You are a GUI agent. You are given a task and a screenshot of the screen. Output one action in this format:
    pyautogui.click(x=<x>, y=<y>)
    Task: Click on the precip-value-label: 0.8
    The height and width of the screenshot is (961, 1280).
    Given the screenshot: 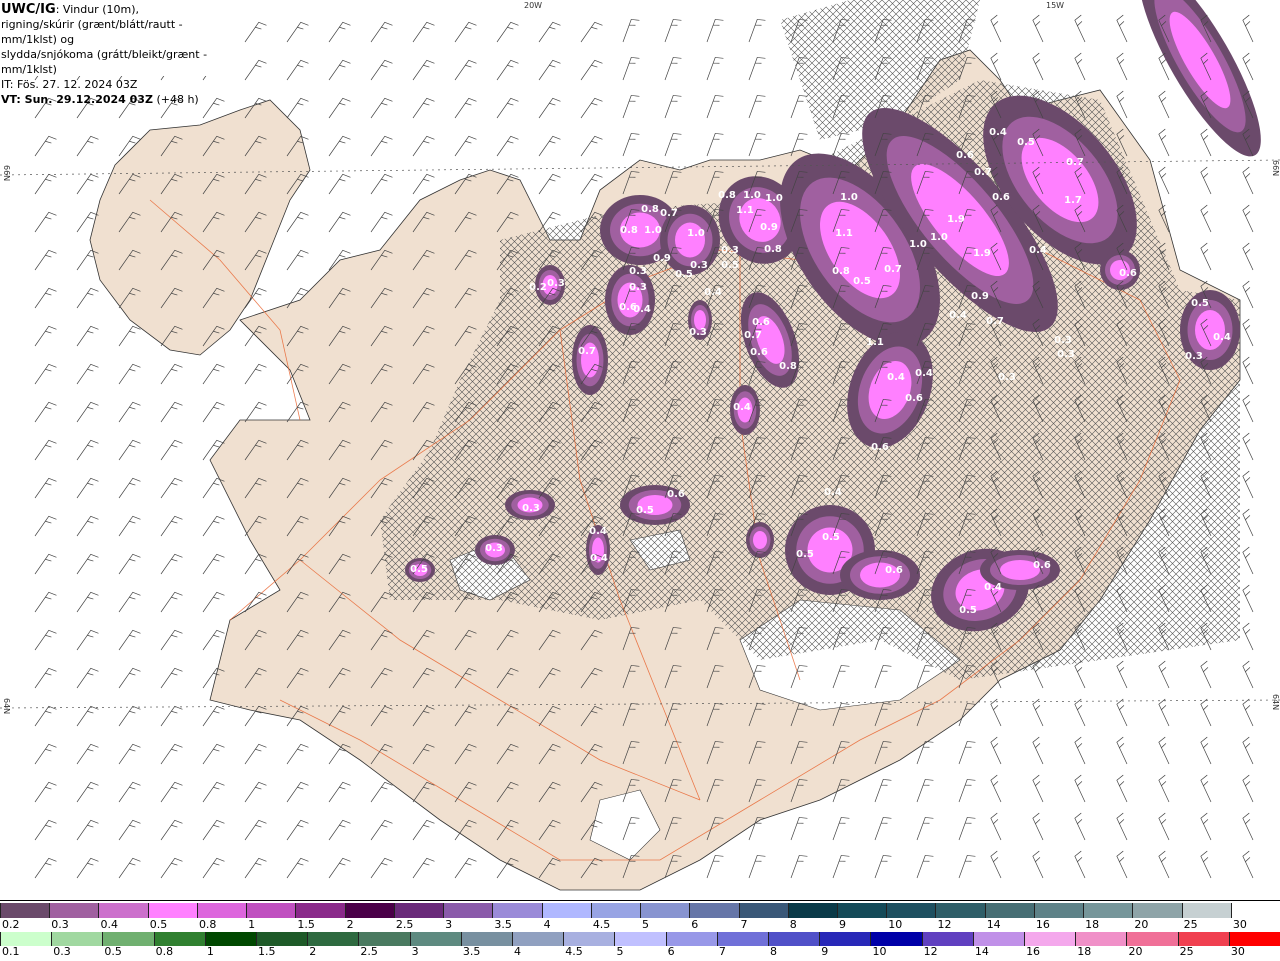 What is the action you would take?
    pyautogui.click(x=773, y=249)
    